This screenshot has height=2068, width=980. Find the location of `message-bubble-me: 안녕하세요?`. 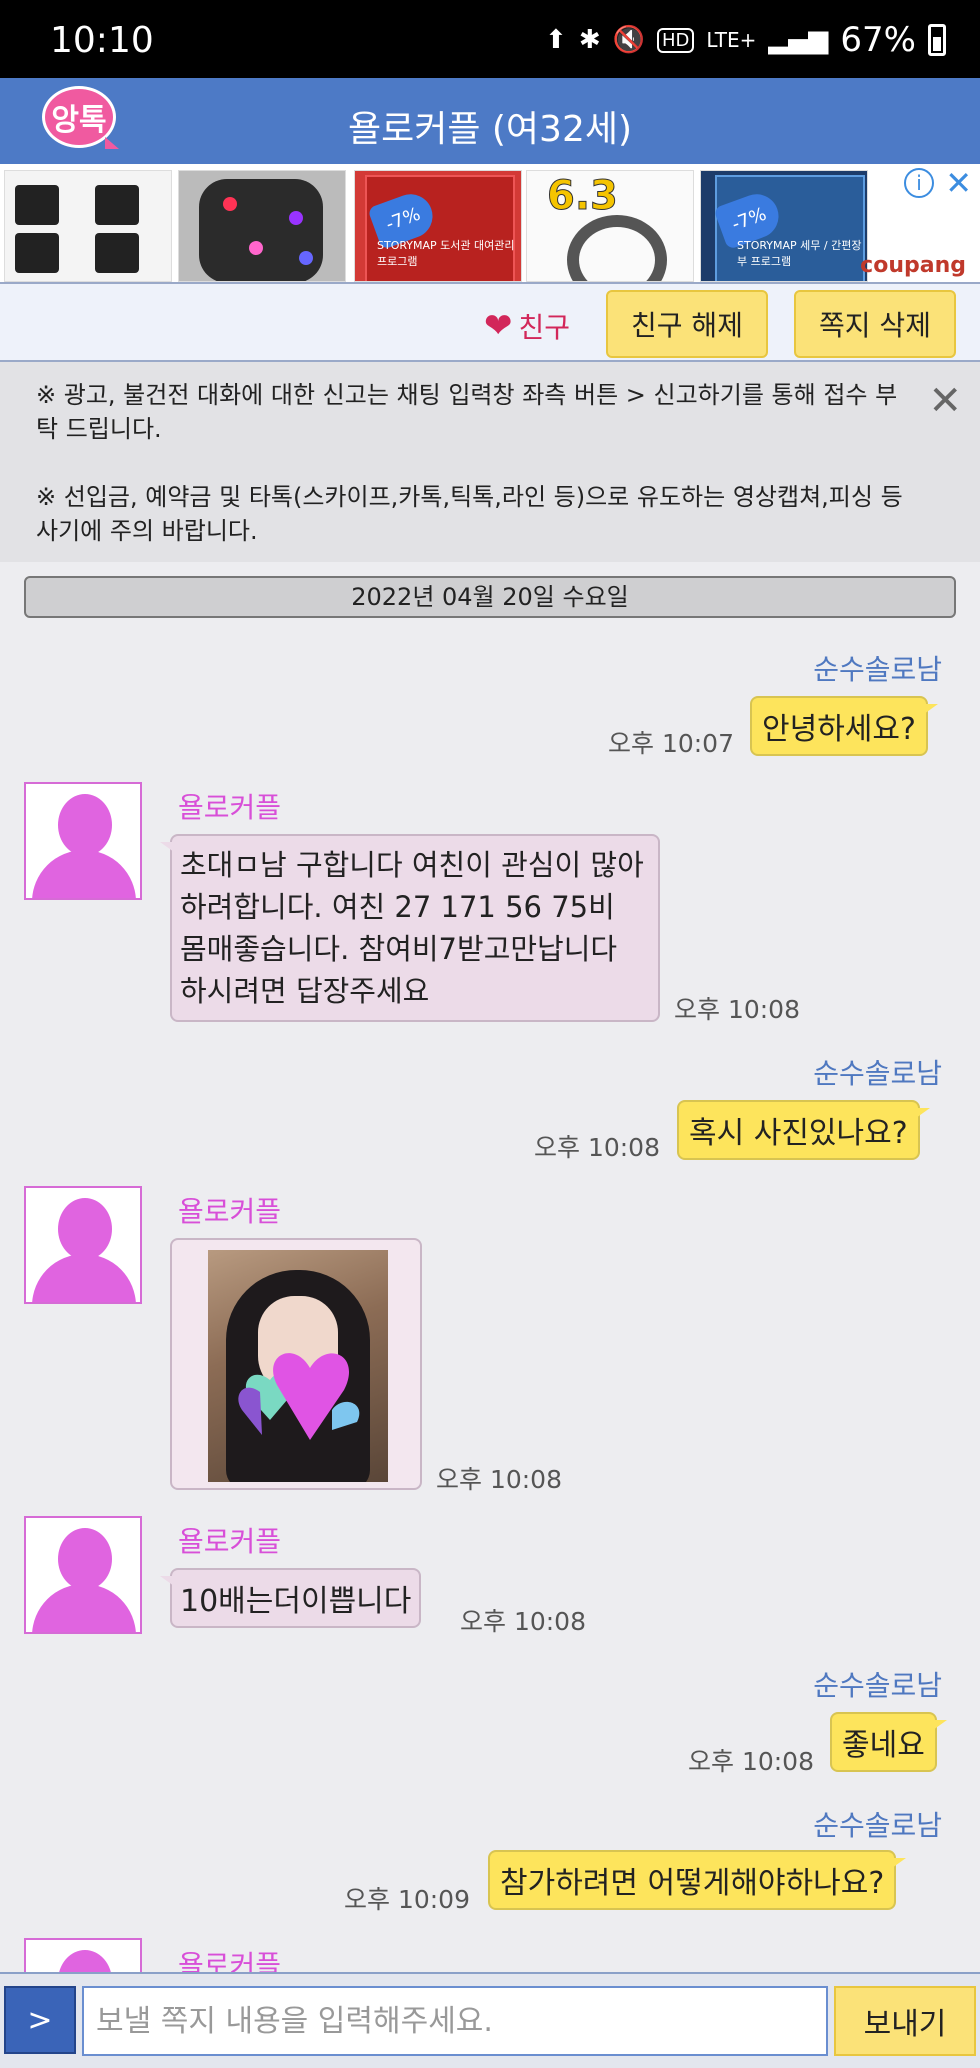

message-bubble-me: 안녕하세요? is located at coordinates (844, 726).